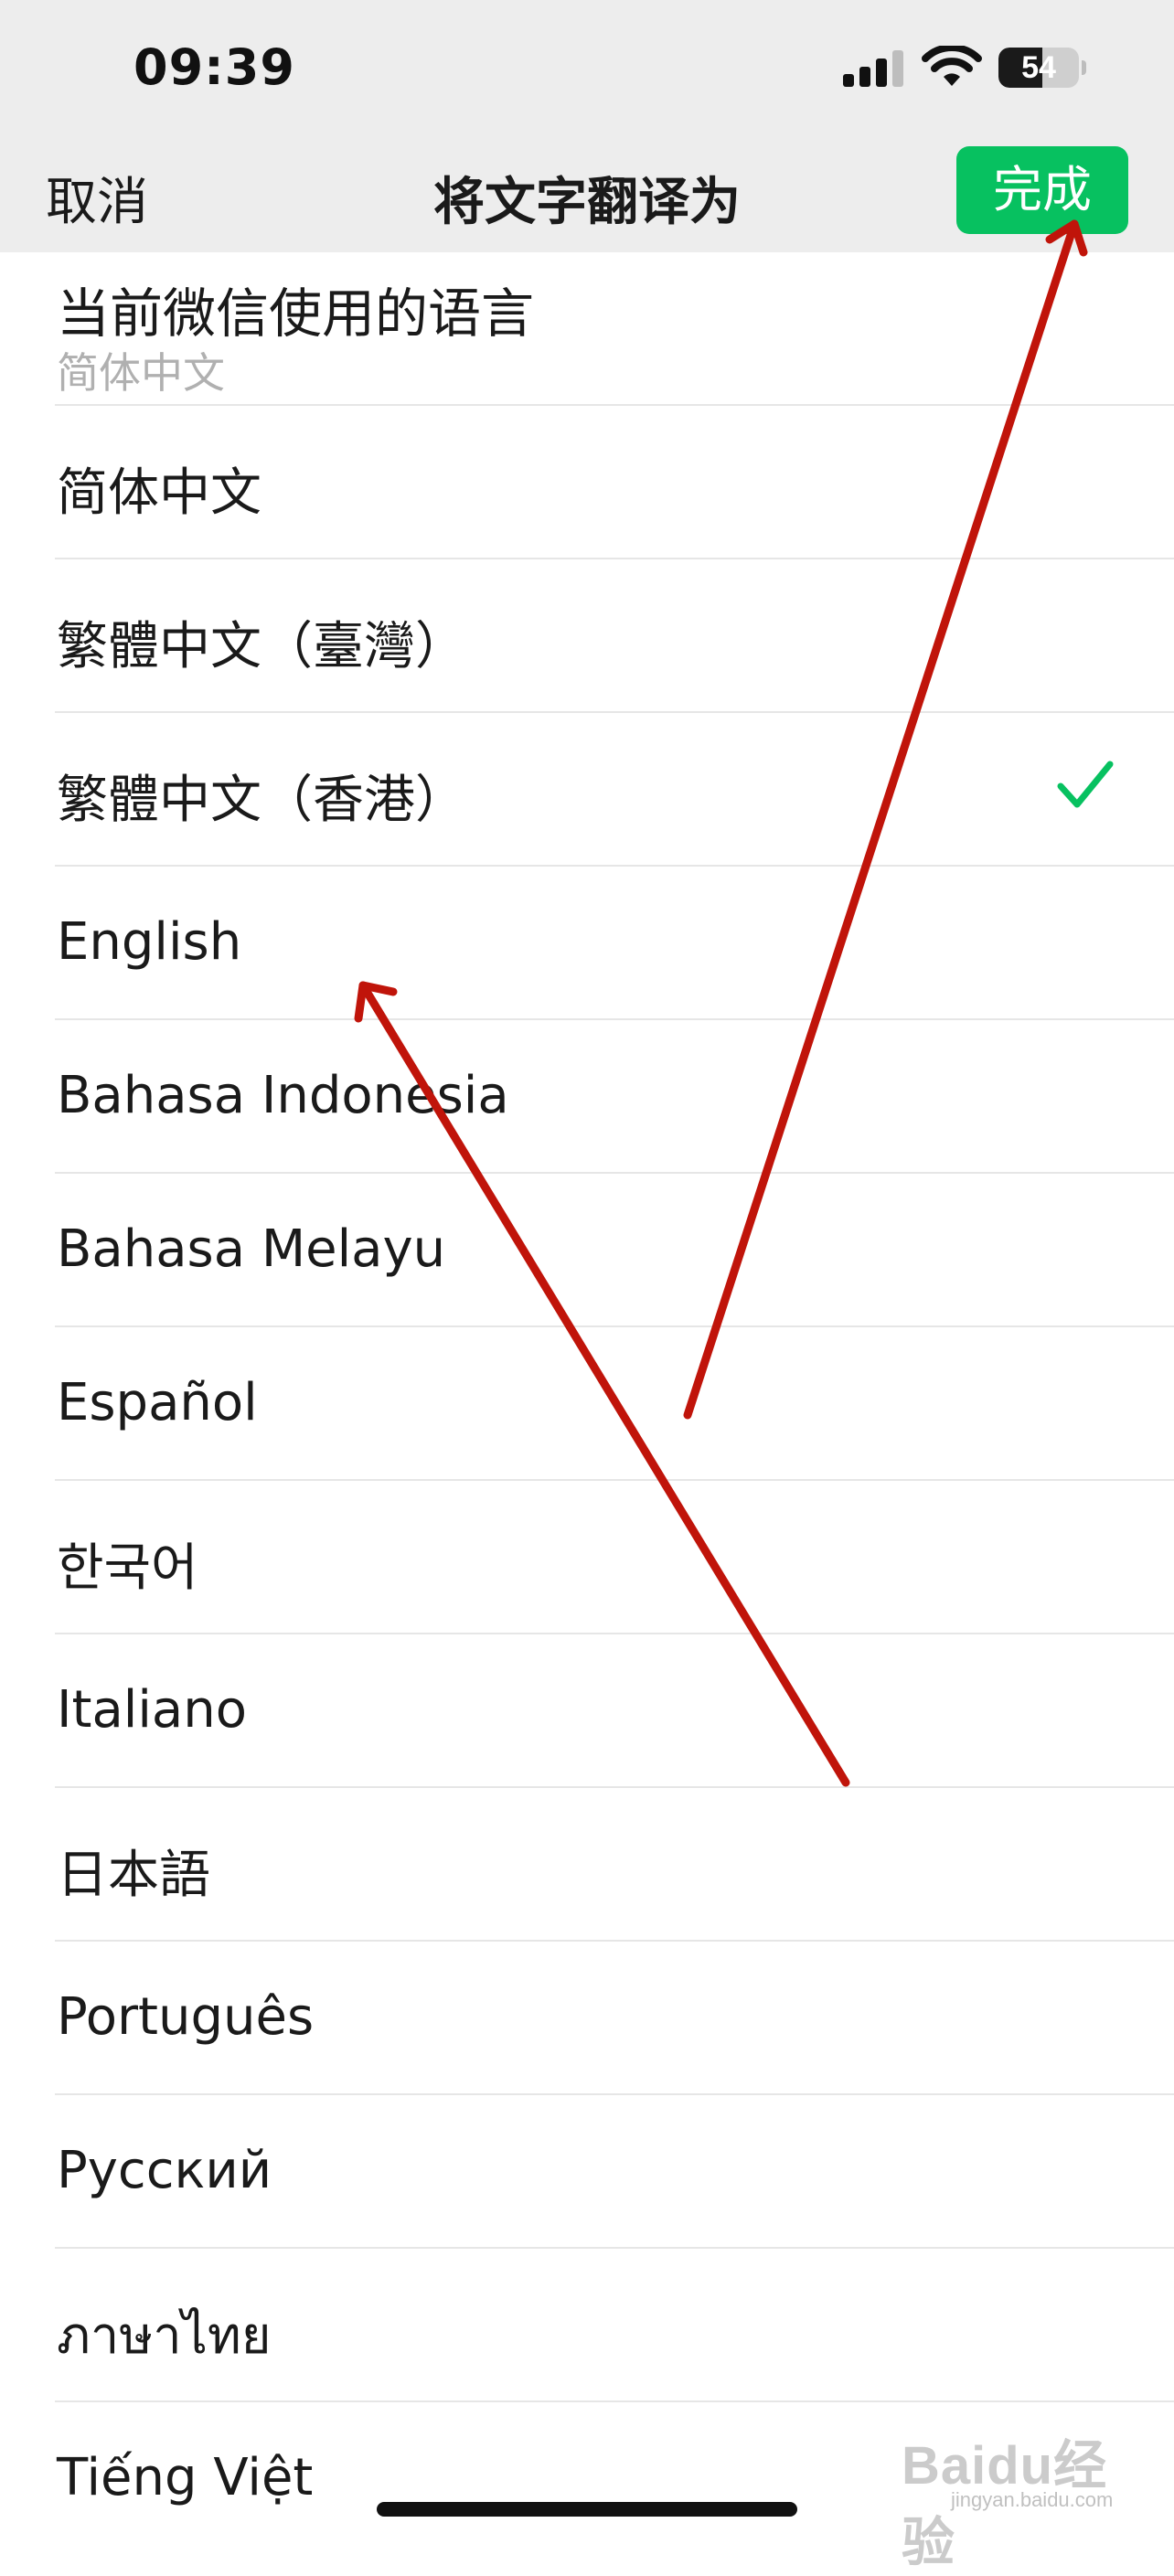  What do you see at coordinates (214, 67) in the screenshot?
I see `status-time: 09:39` at bounding box center [214, 67].